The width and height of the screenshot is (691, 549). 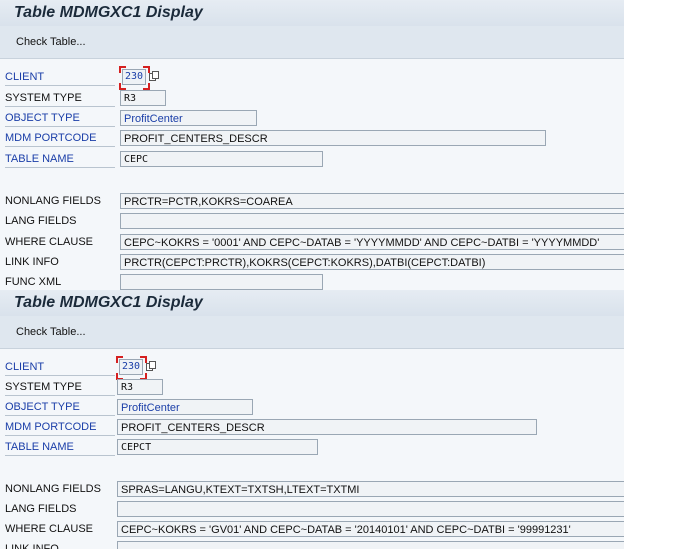 I want to click on row-table-name: TABLE NAME CEPC, so click(x=312, y=159).